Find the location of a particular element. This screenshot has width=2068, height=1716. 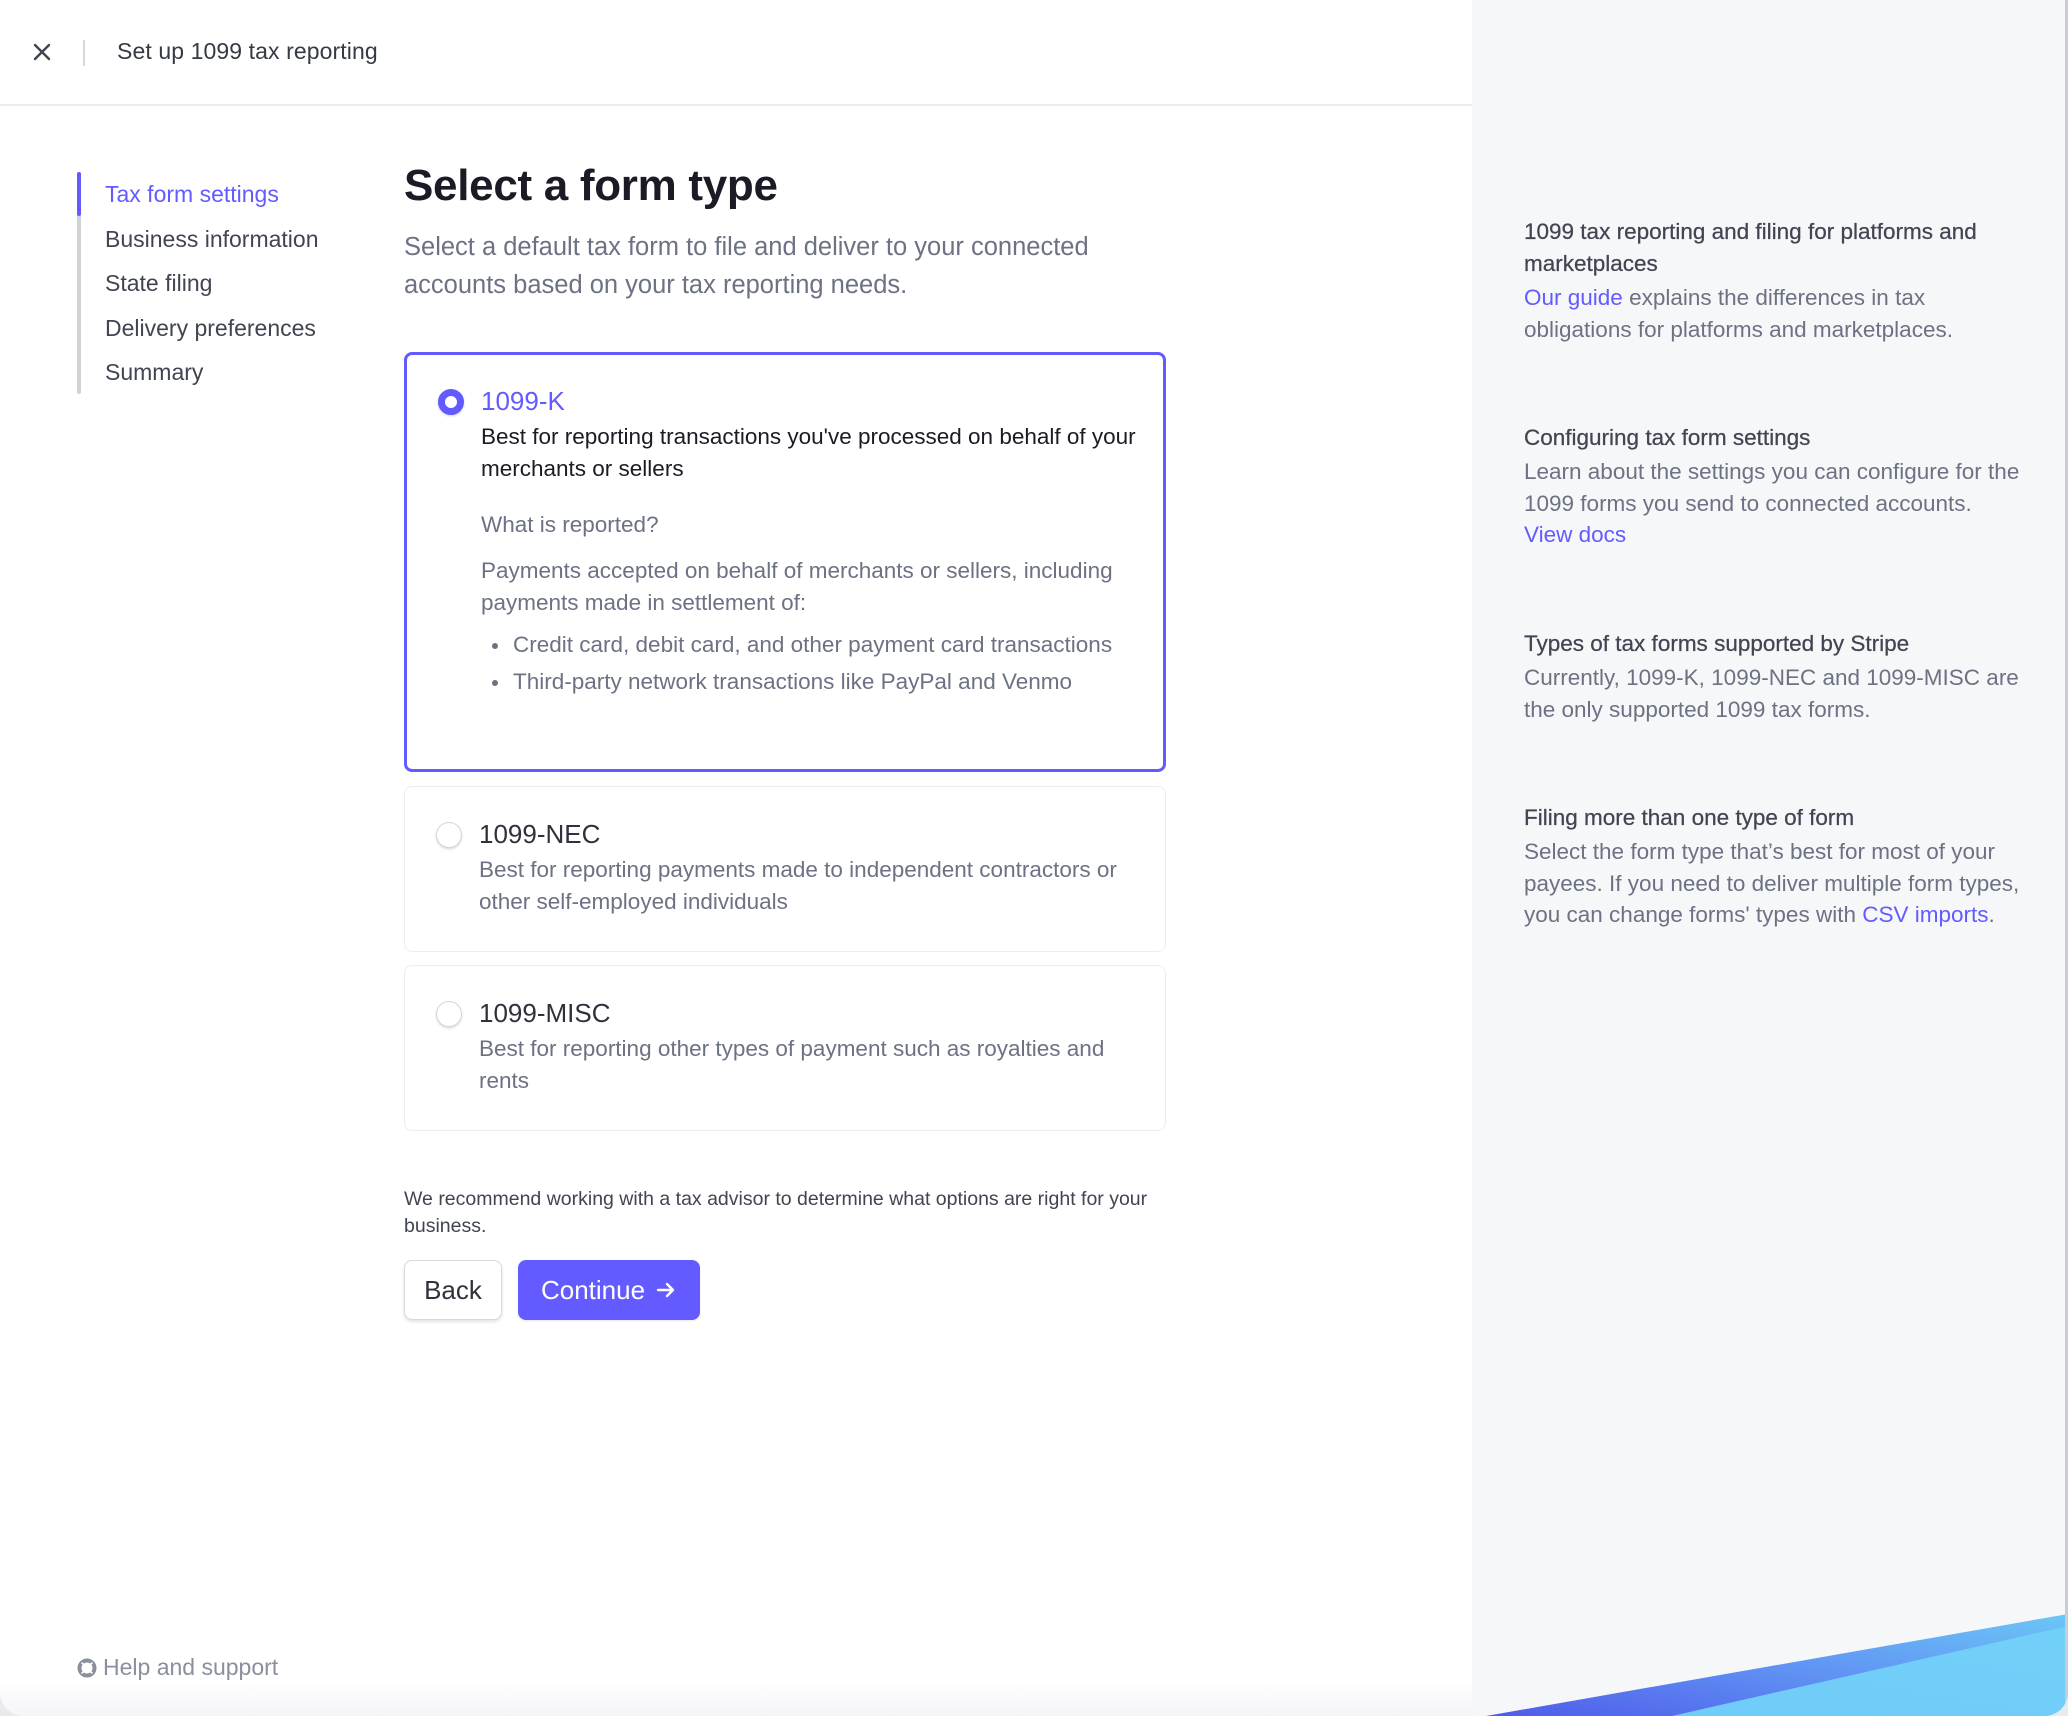

step-tax-form-settings: Tax form settings is located at coordinates (212, 202).